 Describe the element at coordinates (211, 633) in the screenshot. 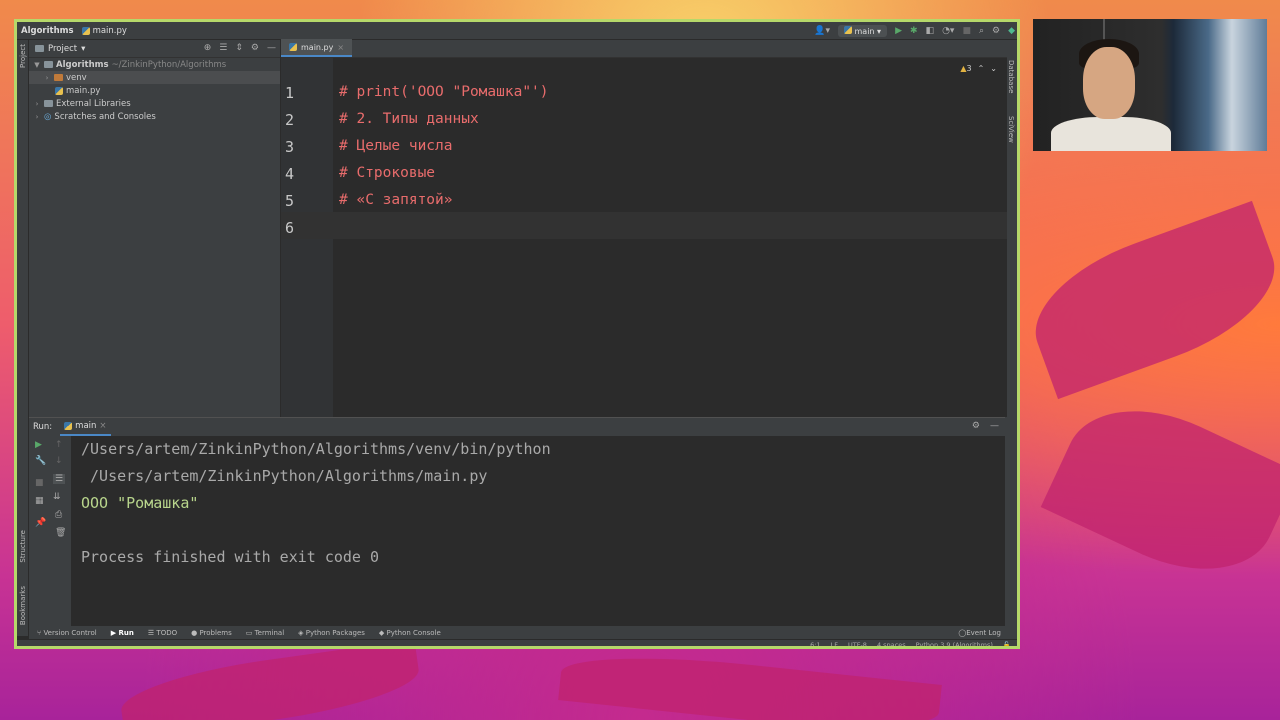

I see `problems-tab: ● Problems` at that location.